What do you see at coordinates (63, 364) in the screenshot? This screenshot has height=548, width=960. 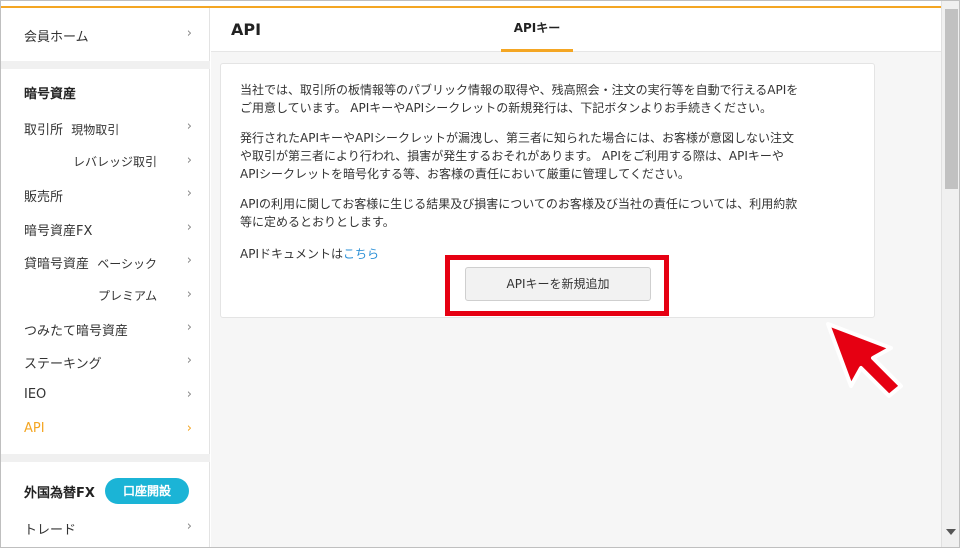 I see `sidebar-item-label: ステーキング` at bounding box center [63, 364].